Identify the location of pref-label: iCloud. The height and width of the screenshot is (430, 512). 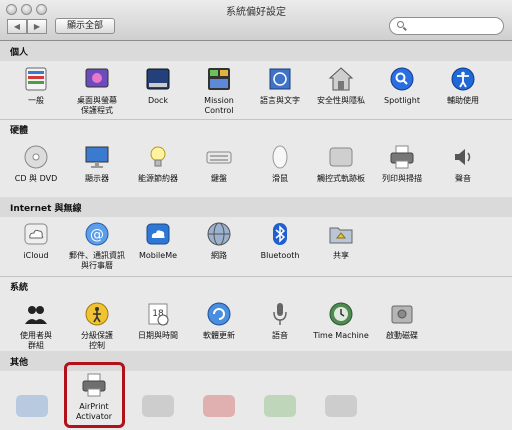
(36, 255).